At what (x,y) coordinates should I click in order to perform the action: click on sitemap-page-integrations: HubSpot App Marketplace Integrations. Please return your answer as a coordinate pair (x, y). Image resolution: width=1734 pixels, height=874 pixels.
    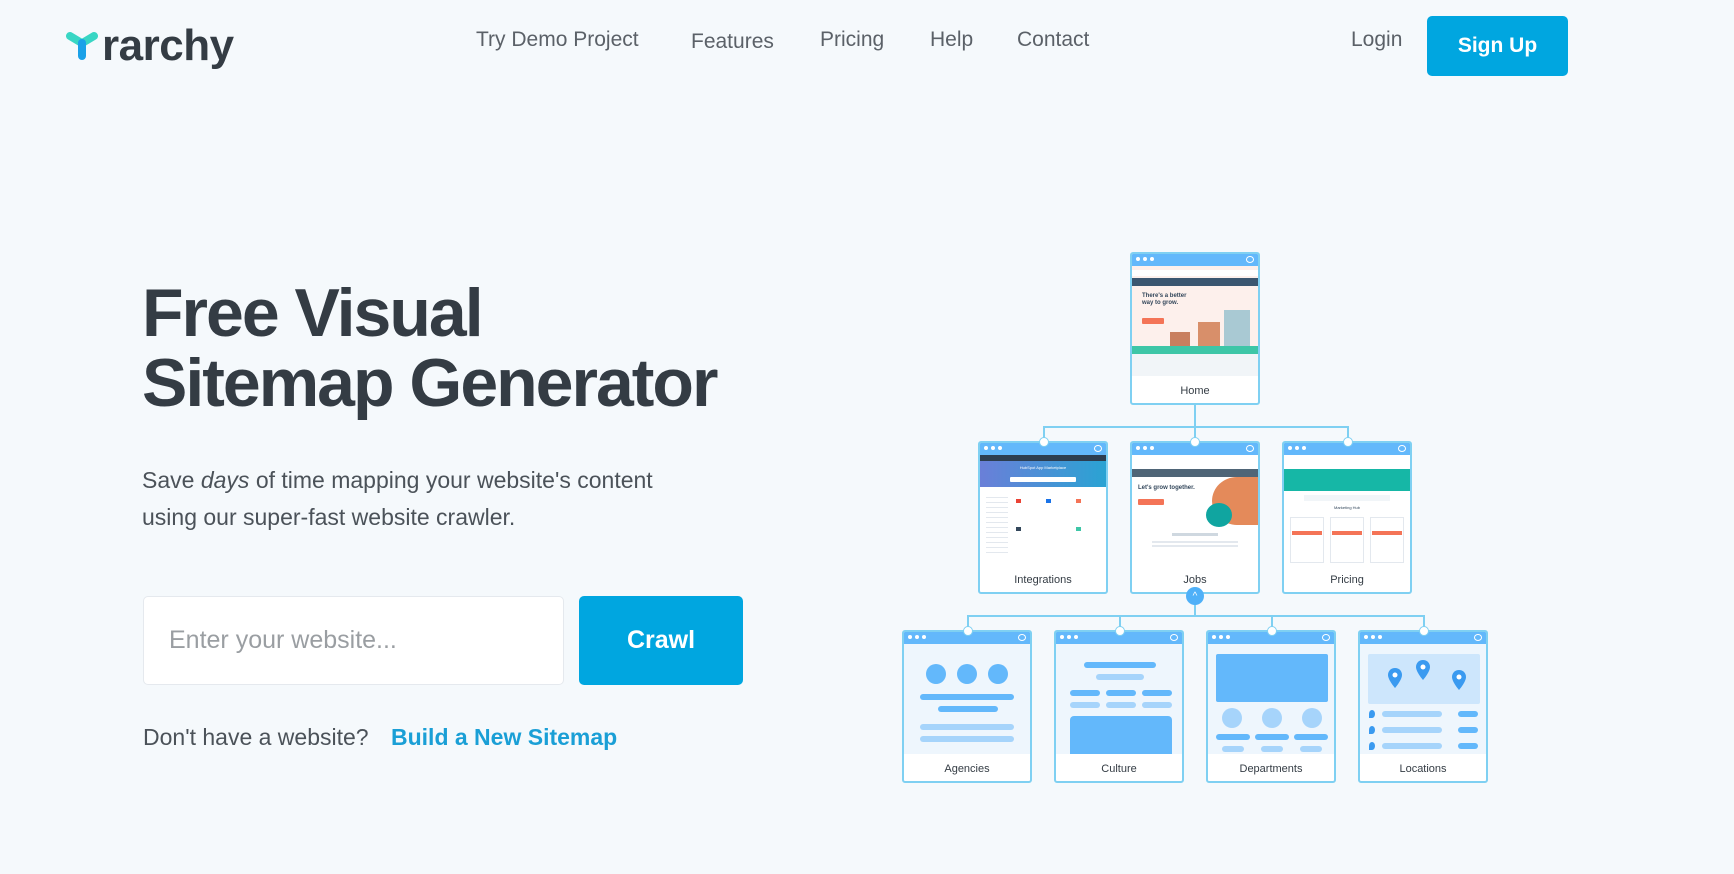
    Looking at the image, I should click on (1043, 517).